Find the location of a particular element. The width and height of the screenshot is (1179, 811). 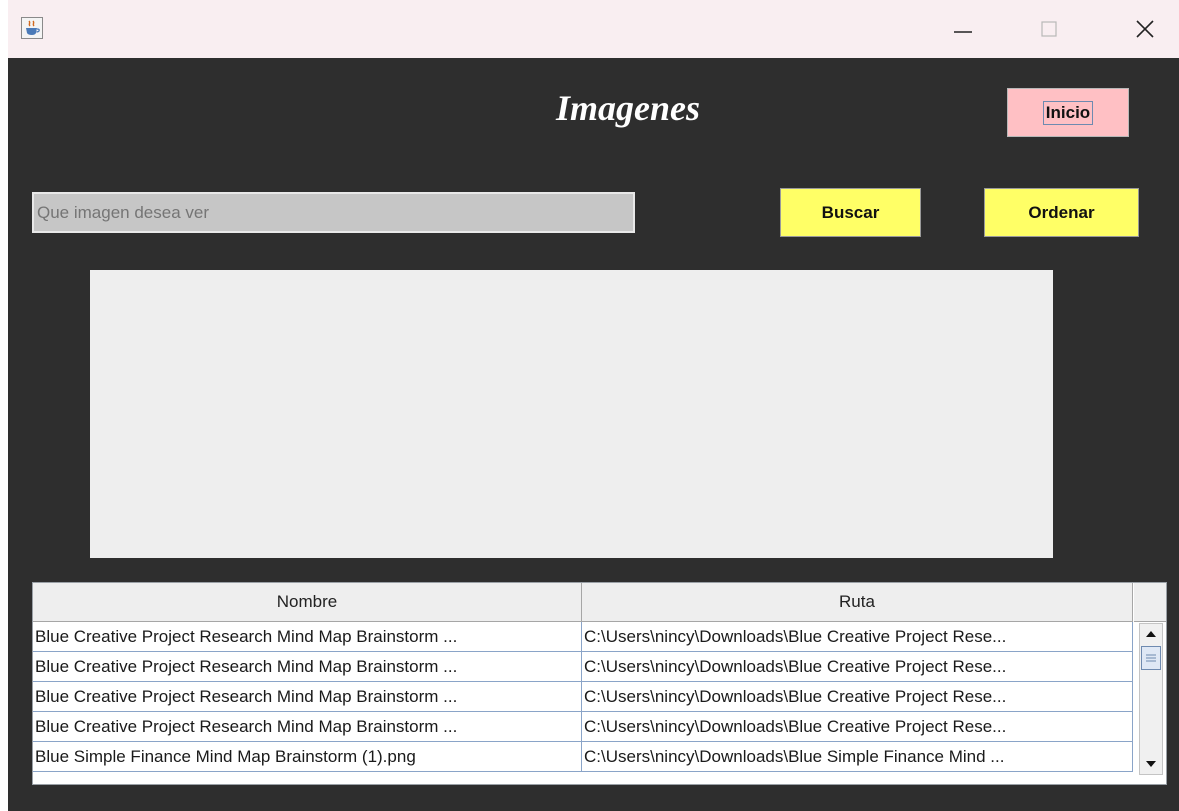

java-coffee-cup-icon is located at coordinates (32, 28).